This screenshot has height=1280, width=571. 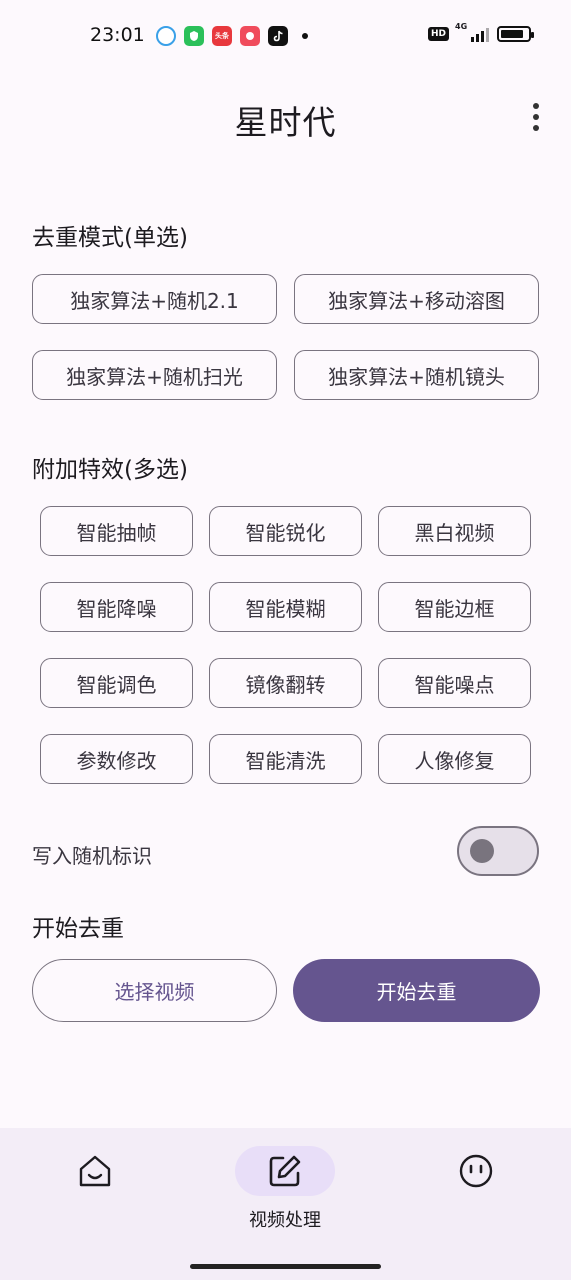 What do you see at coordinates (222, 36) in the screenshot?
I see `toutiao-icon: 头条` at bounding box center [222, 36].